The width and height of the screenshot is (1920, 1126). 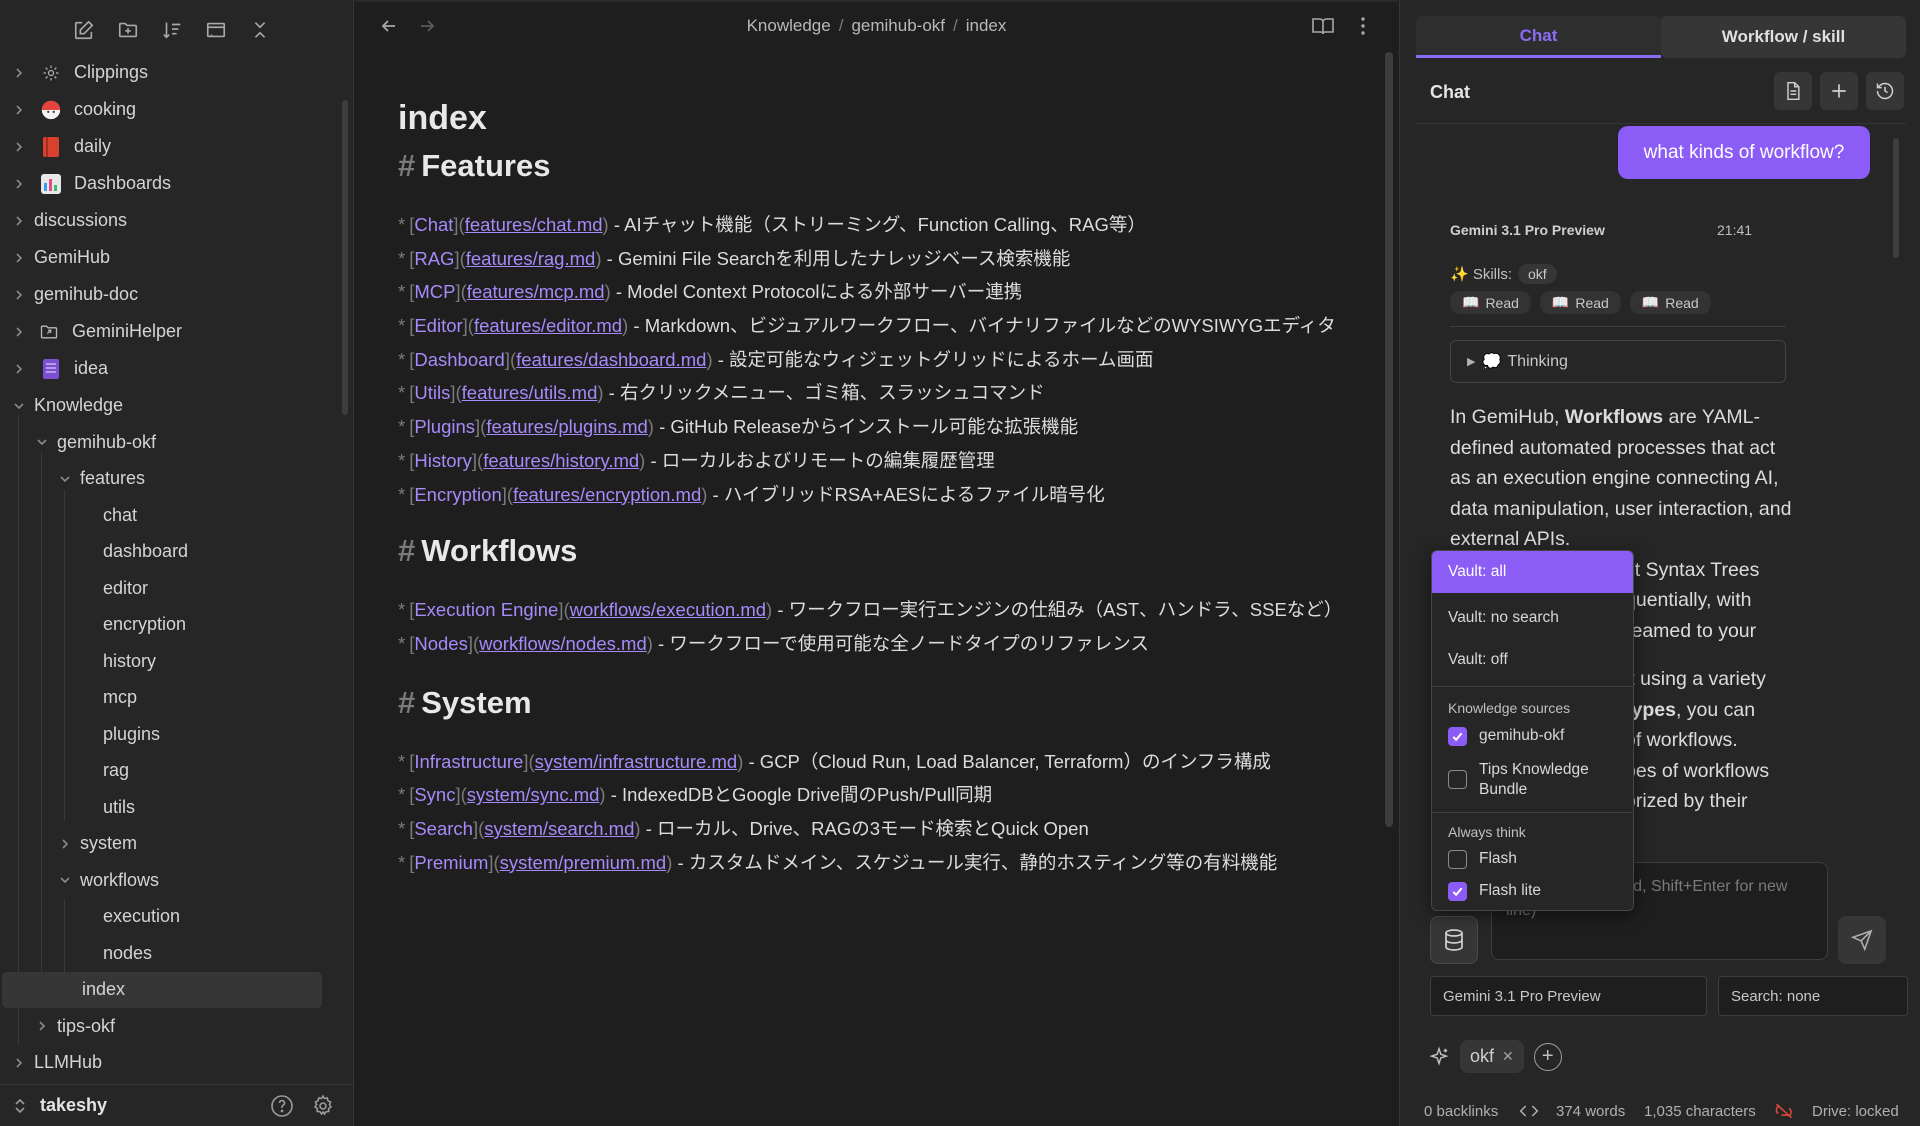 I want to click on tree-folder-idea: idea, so click(x=170, y=368).